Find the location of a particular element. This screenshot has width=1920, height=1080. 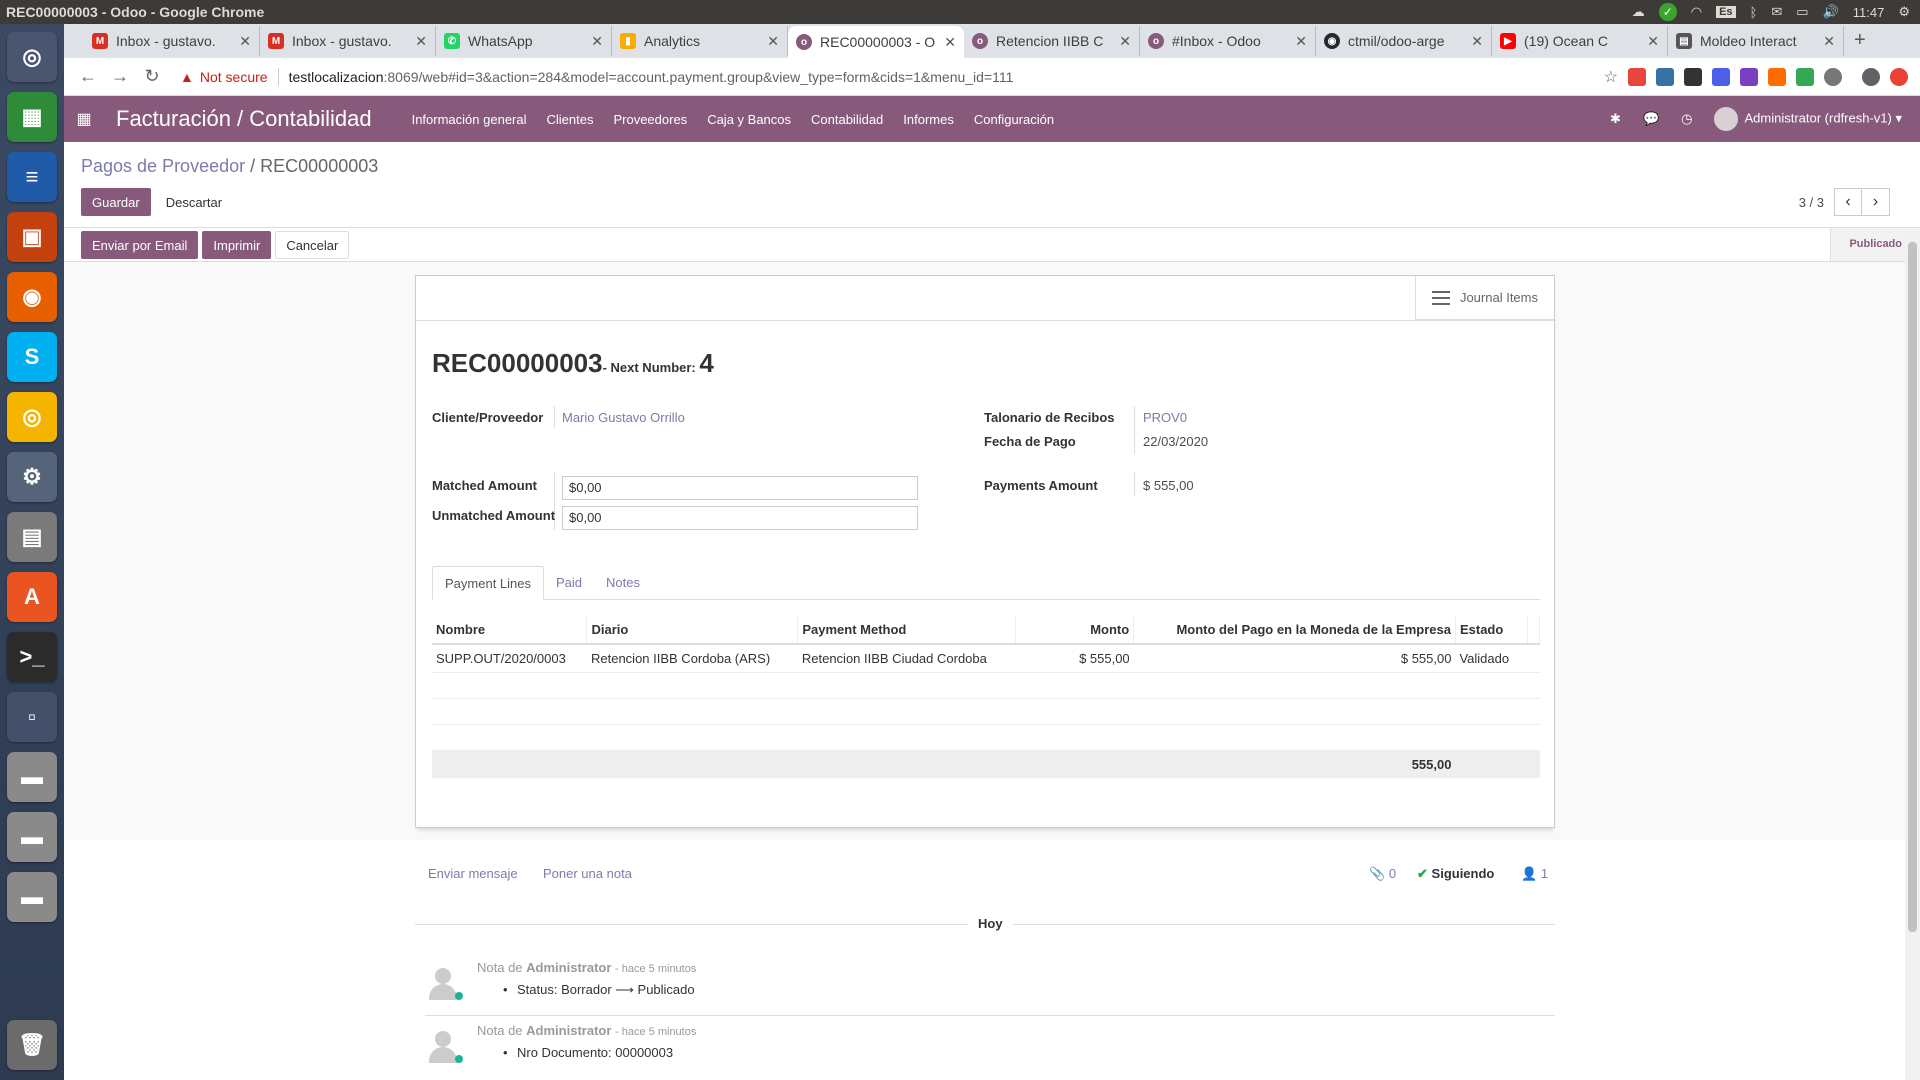

browser-tab: o Retencion IIBB C ✕ is located at coordinates (1052, 41).